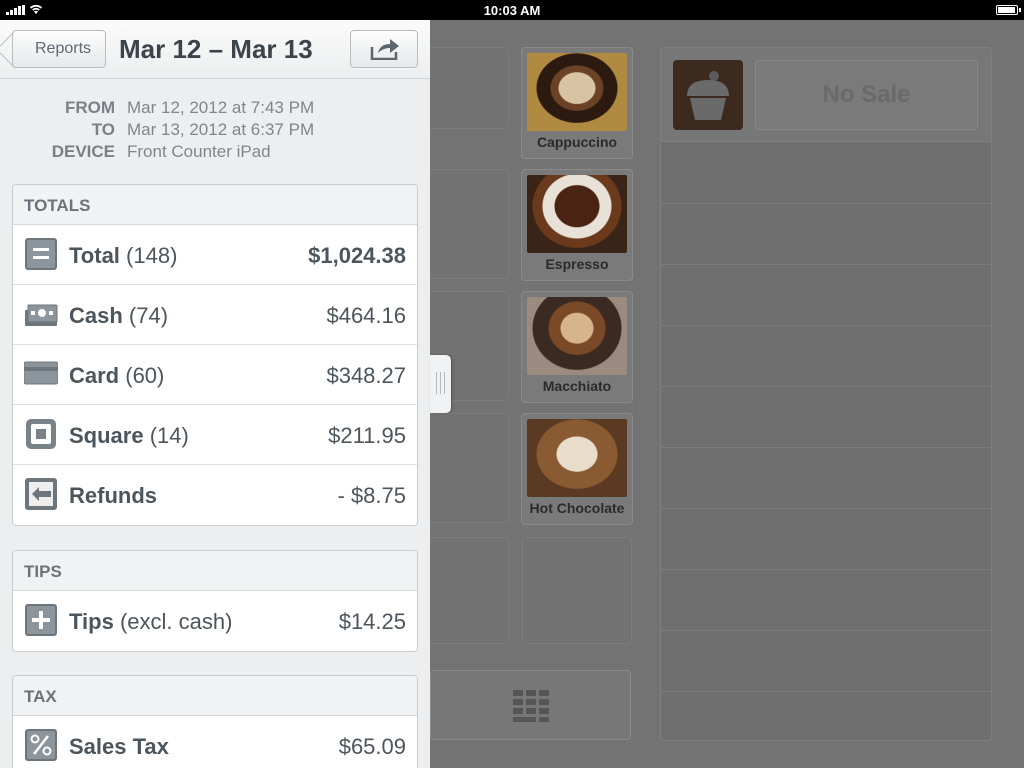 The width and height of the screenshot is (1024, 768). Describe the element at coordinates (577, 142) in the screenshot. I see `item-label: Cappuccino` at that location.